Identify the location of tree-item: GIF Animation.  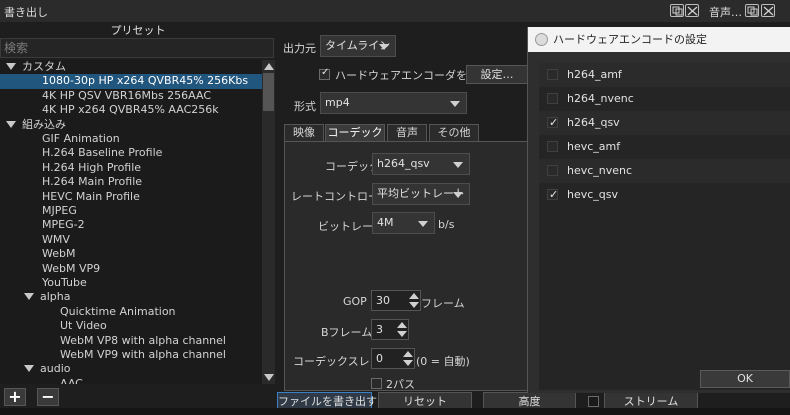
(131, 139).